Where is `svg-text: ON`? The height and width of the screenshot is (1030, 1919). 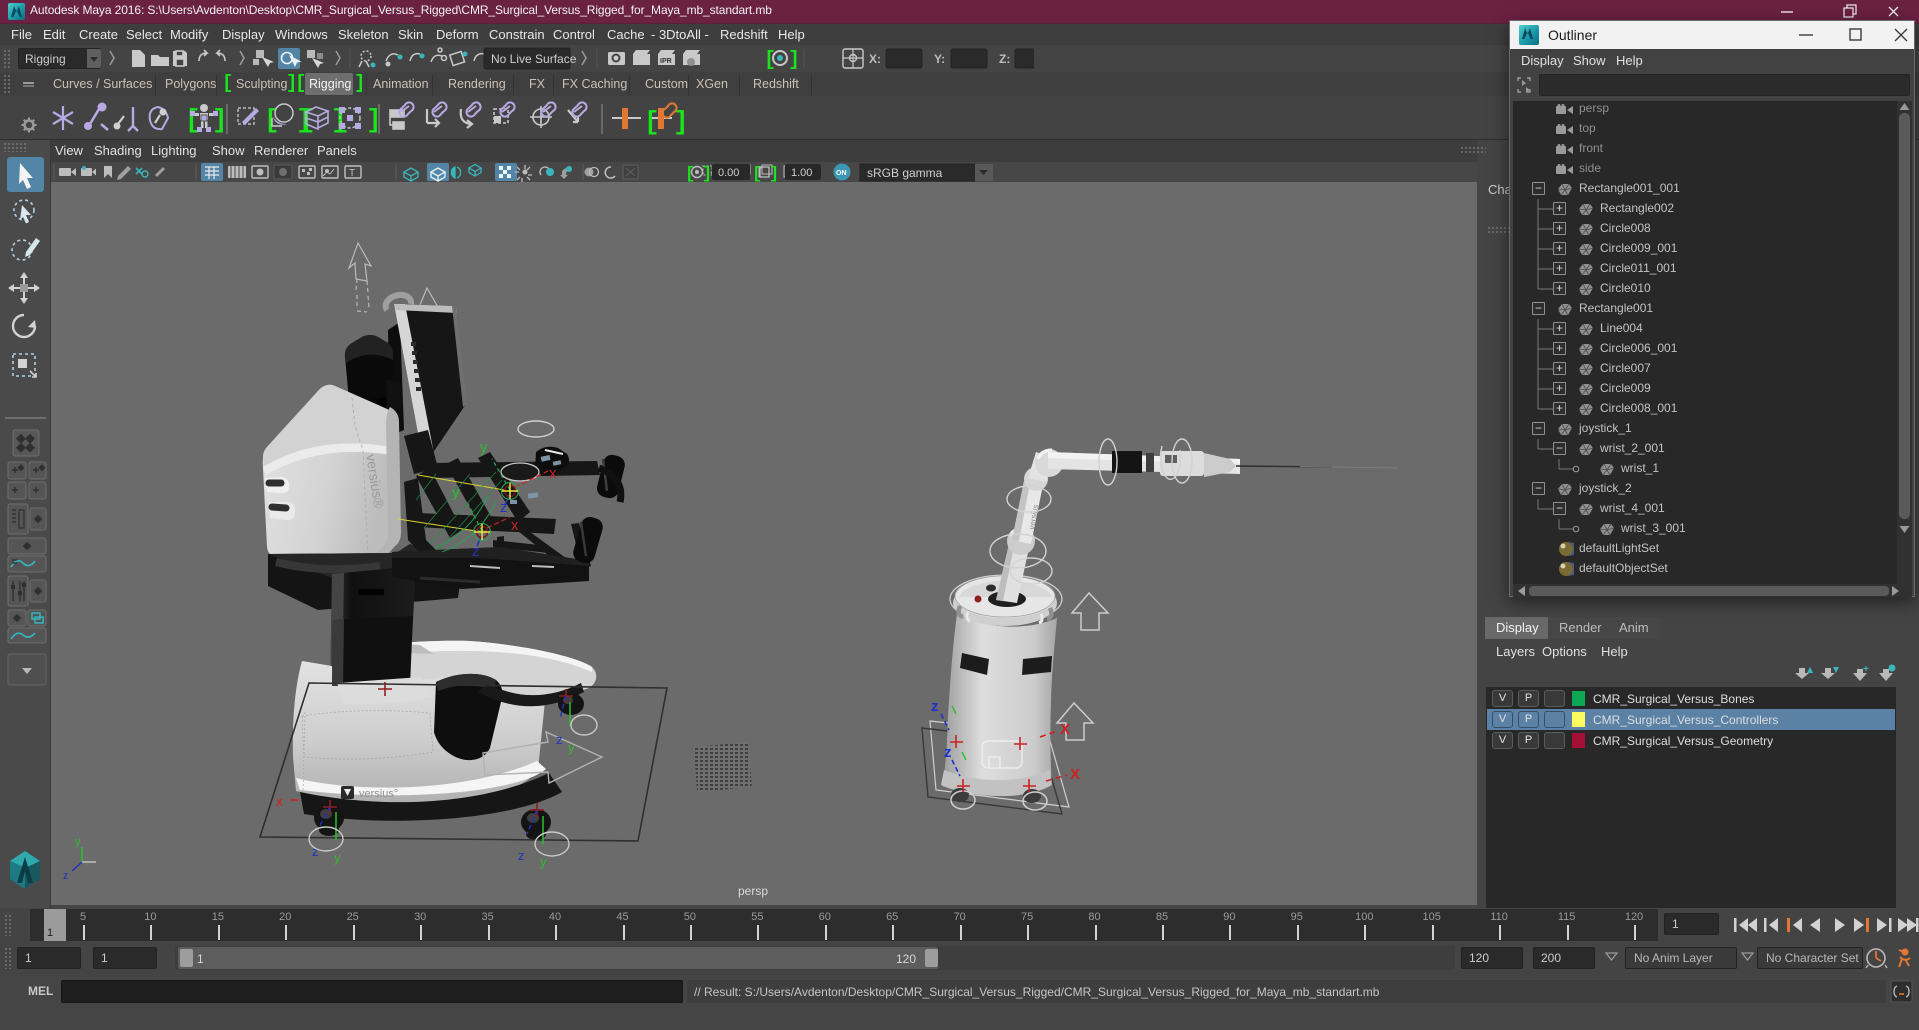 svg-text: ON is located at coordinates (841, 173).